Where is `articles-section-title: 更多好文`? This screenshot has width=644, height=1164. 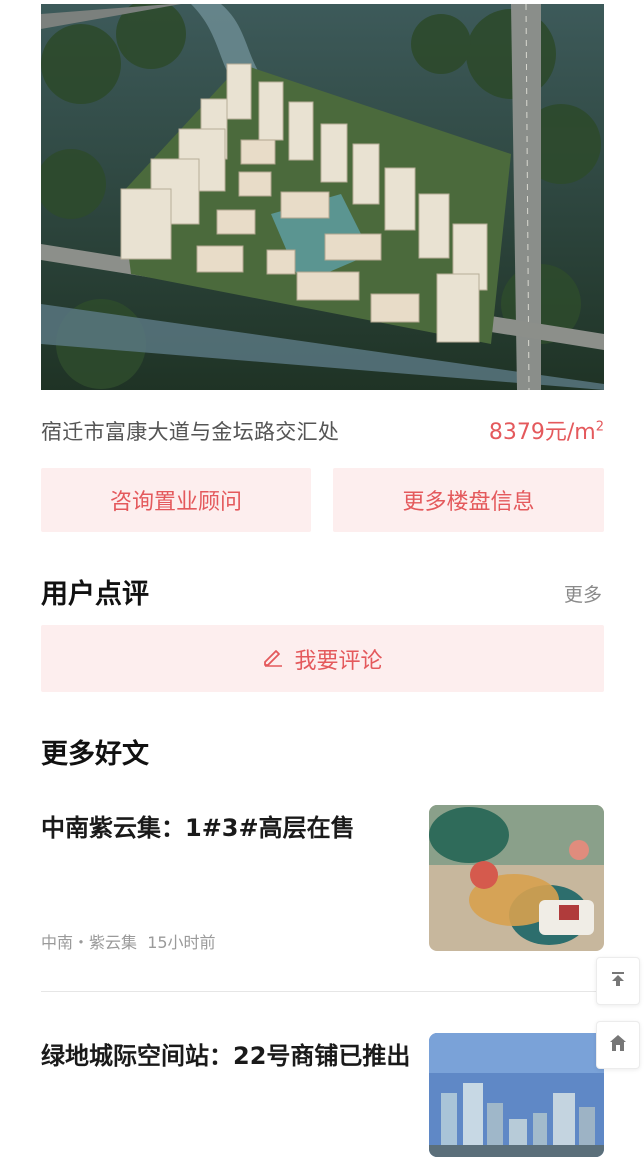
articles-section-title: 更多好文 is located at coordinates (95, 754).